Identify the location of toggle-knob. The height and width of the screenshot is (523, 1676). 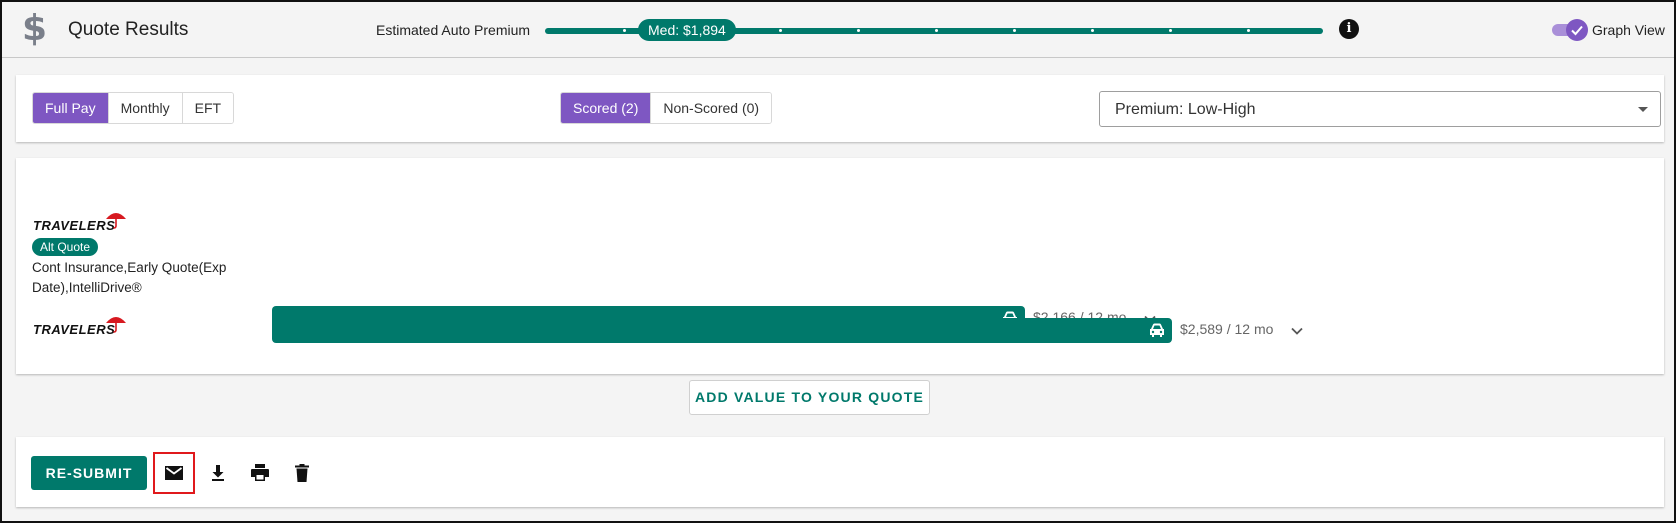
(1577, 30).